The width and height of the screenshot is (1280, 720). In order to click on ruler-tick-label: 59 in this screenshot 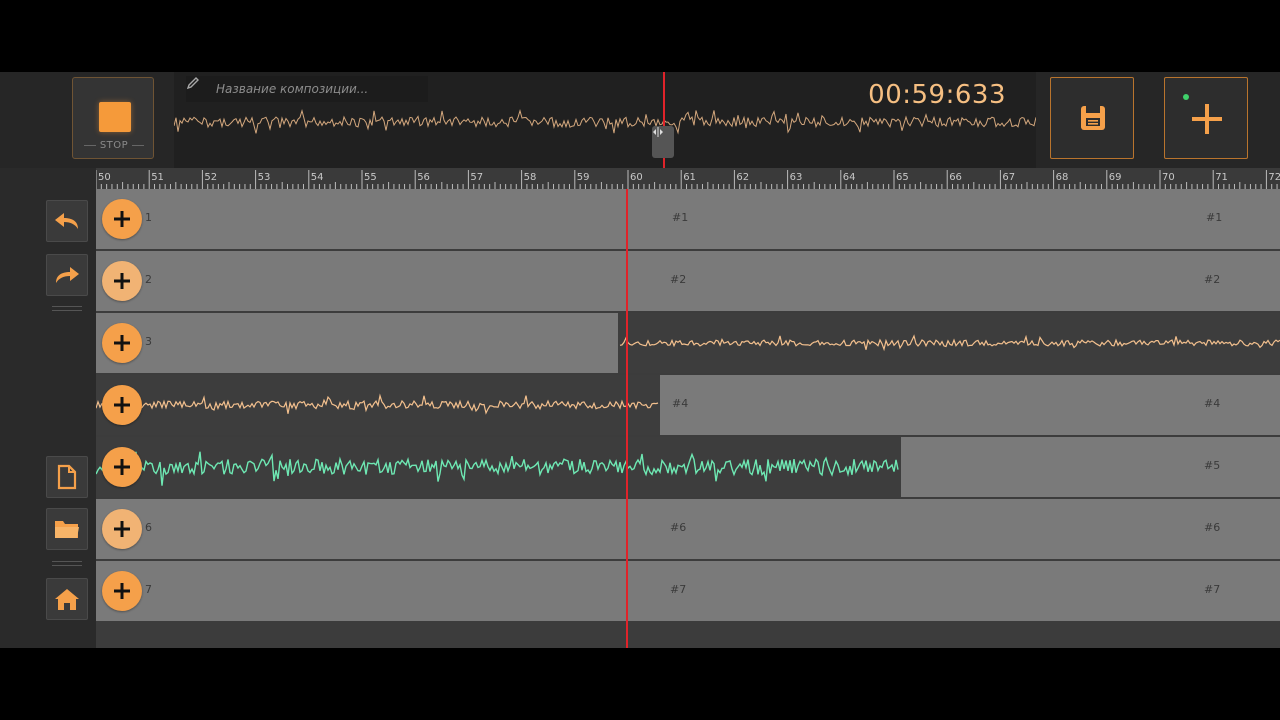, I will do `click(583, 177)`.